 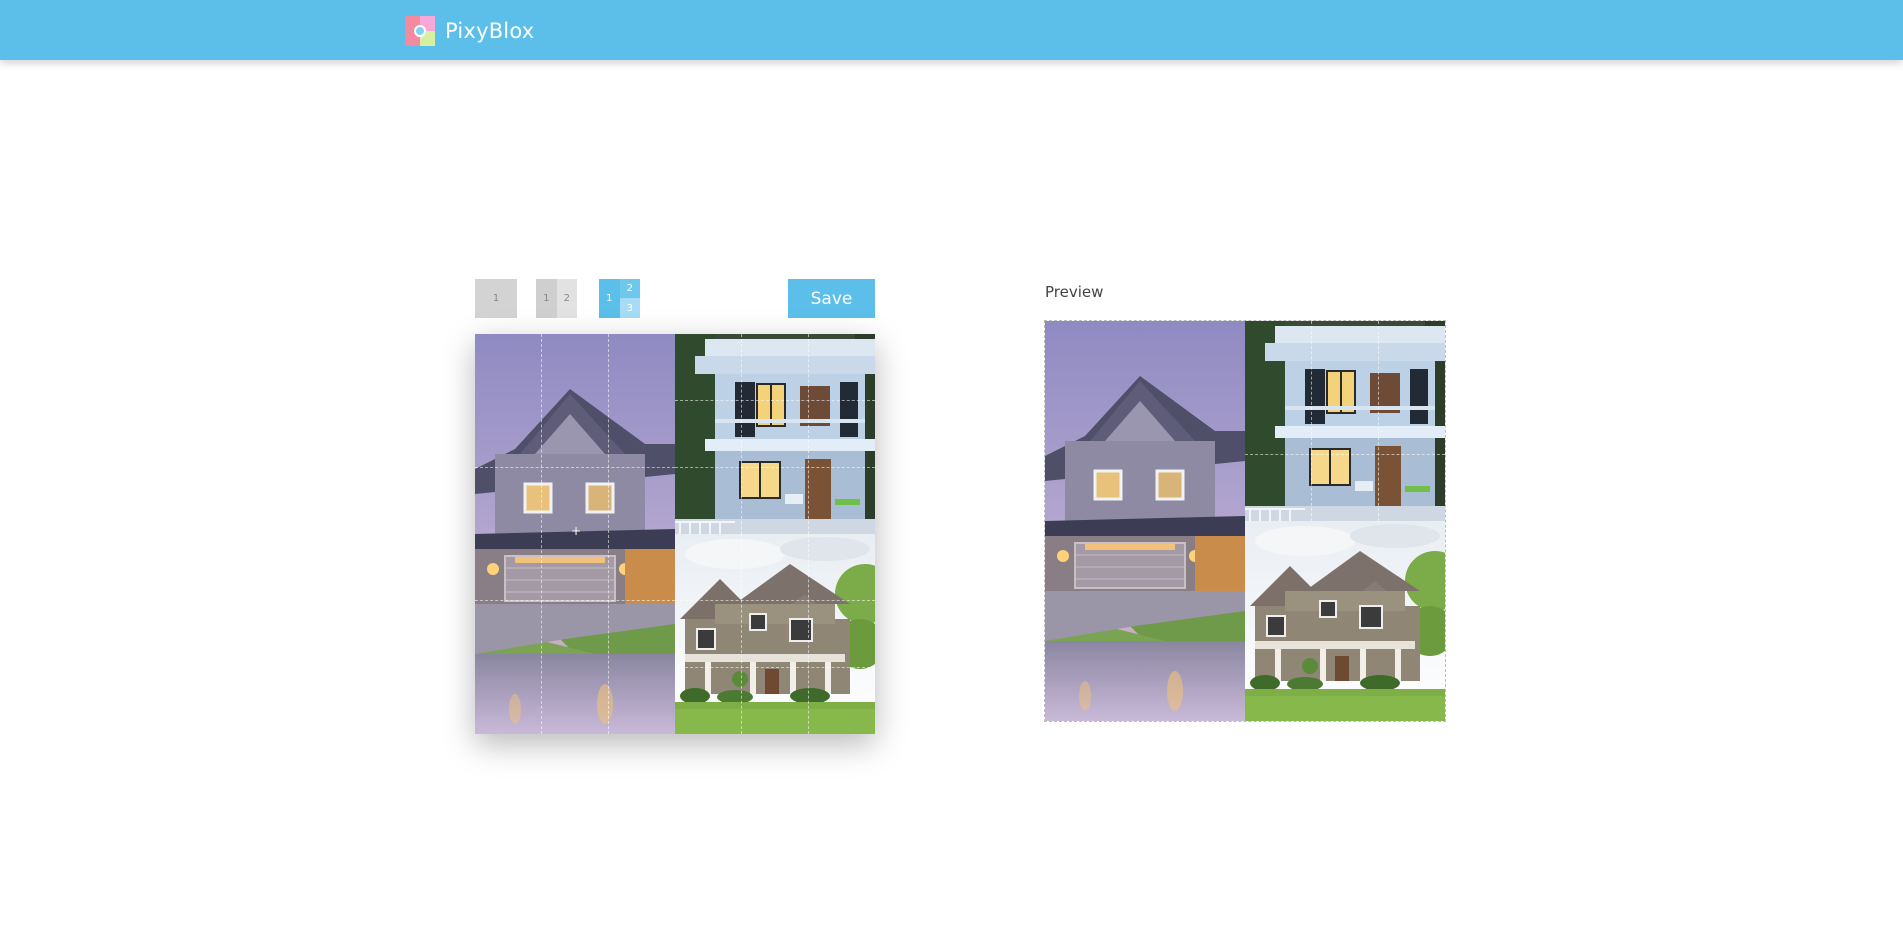 I want to click on preview-label: Preview, so click(x=1074, y=292).